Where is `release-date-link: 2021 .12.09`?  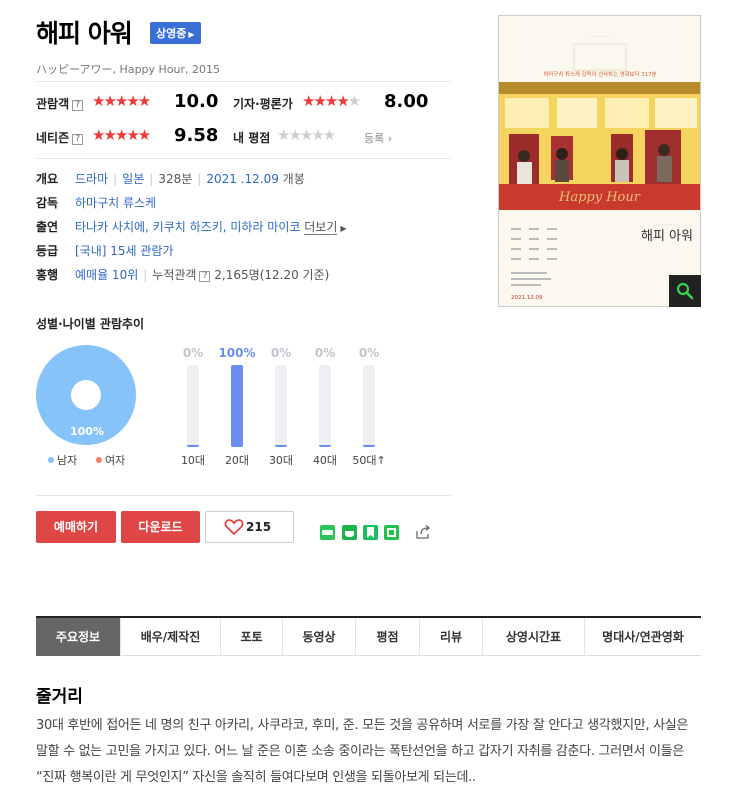
release-date-link: 2021 .12.09 is located at coordinates (242, 179).